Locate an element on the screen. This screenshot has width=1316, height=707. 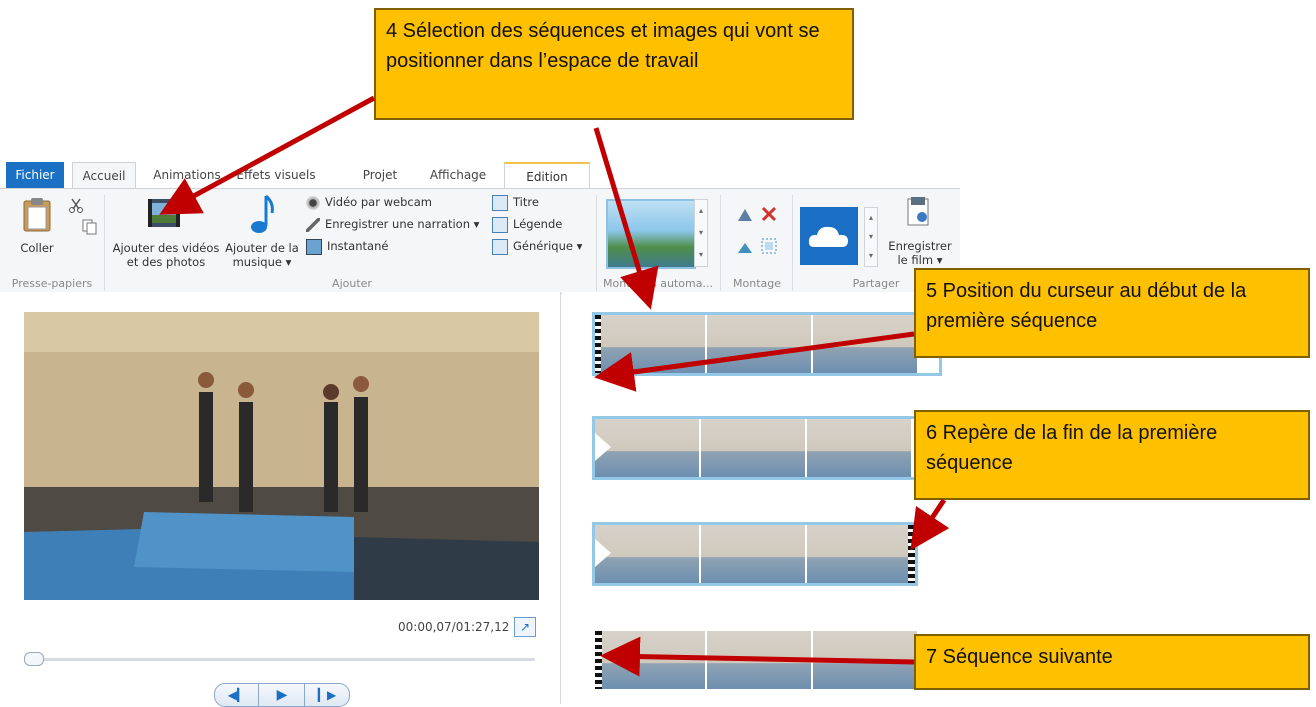
music-note-icon is located at coordinates (261, 216).